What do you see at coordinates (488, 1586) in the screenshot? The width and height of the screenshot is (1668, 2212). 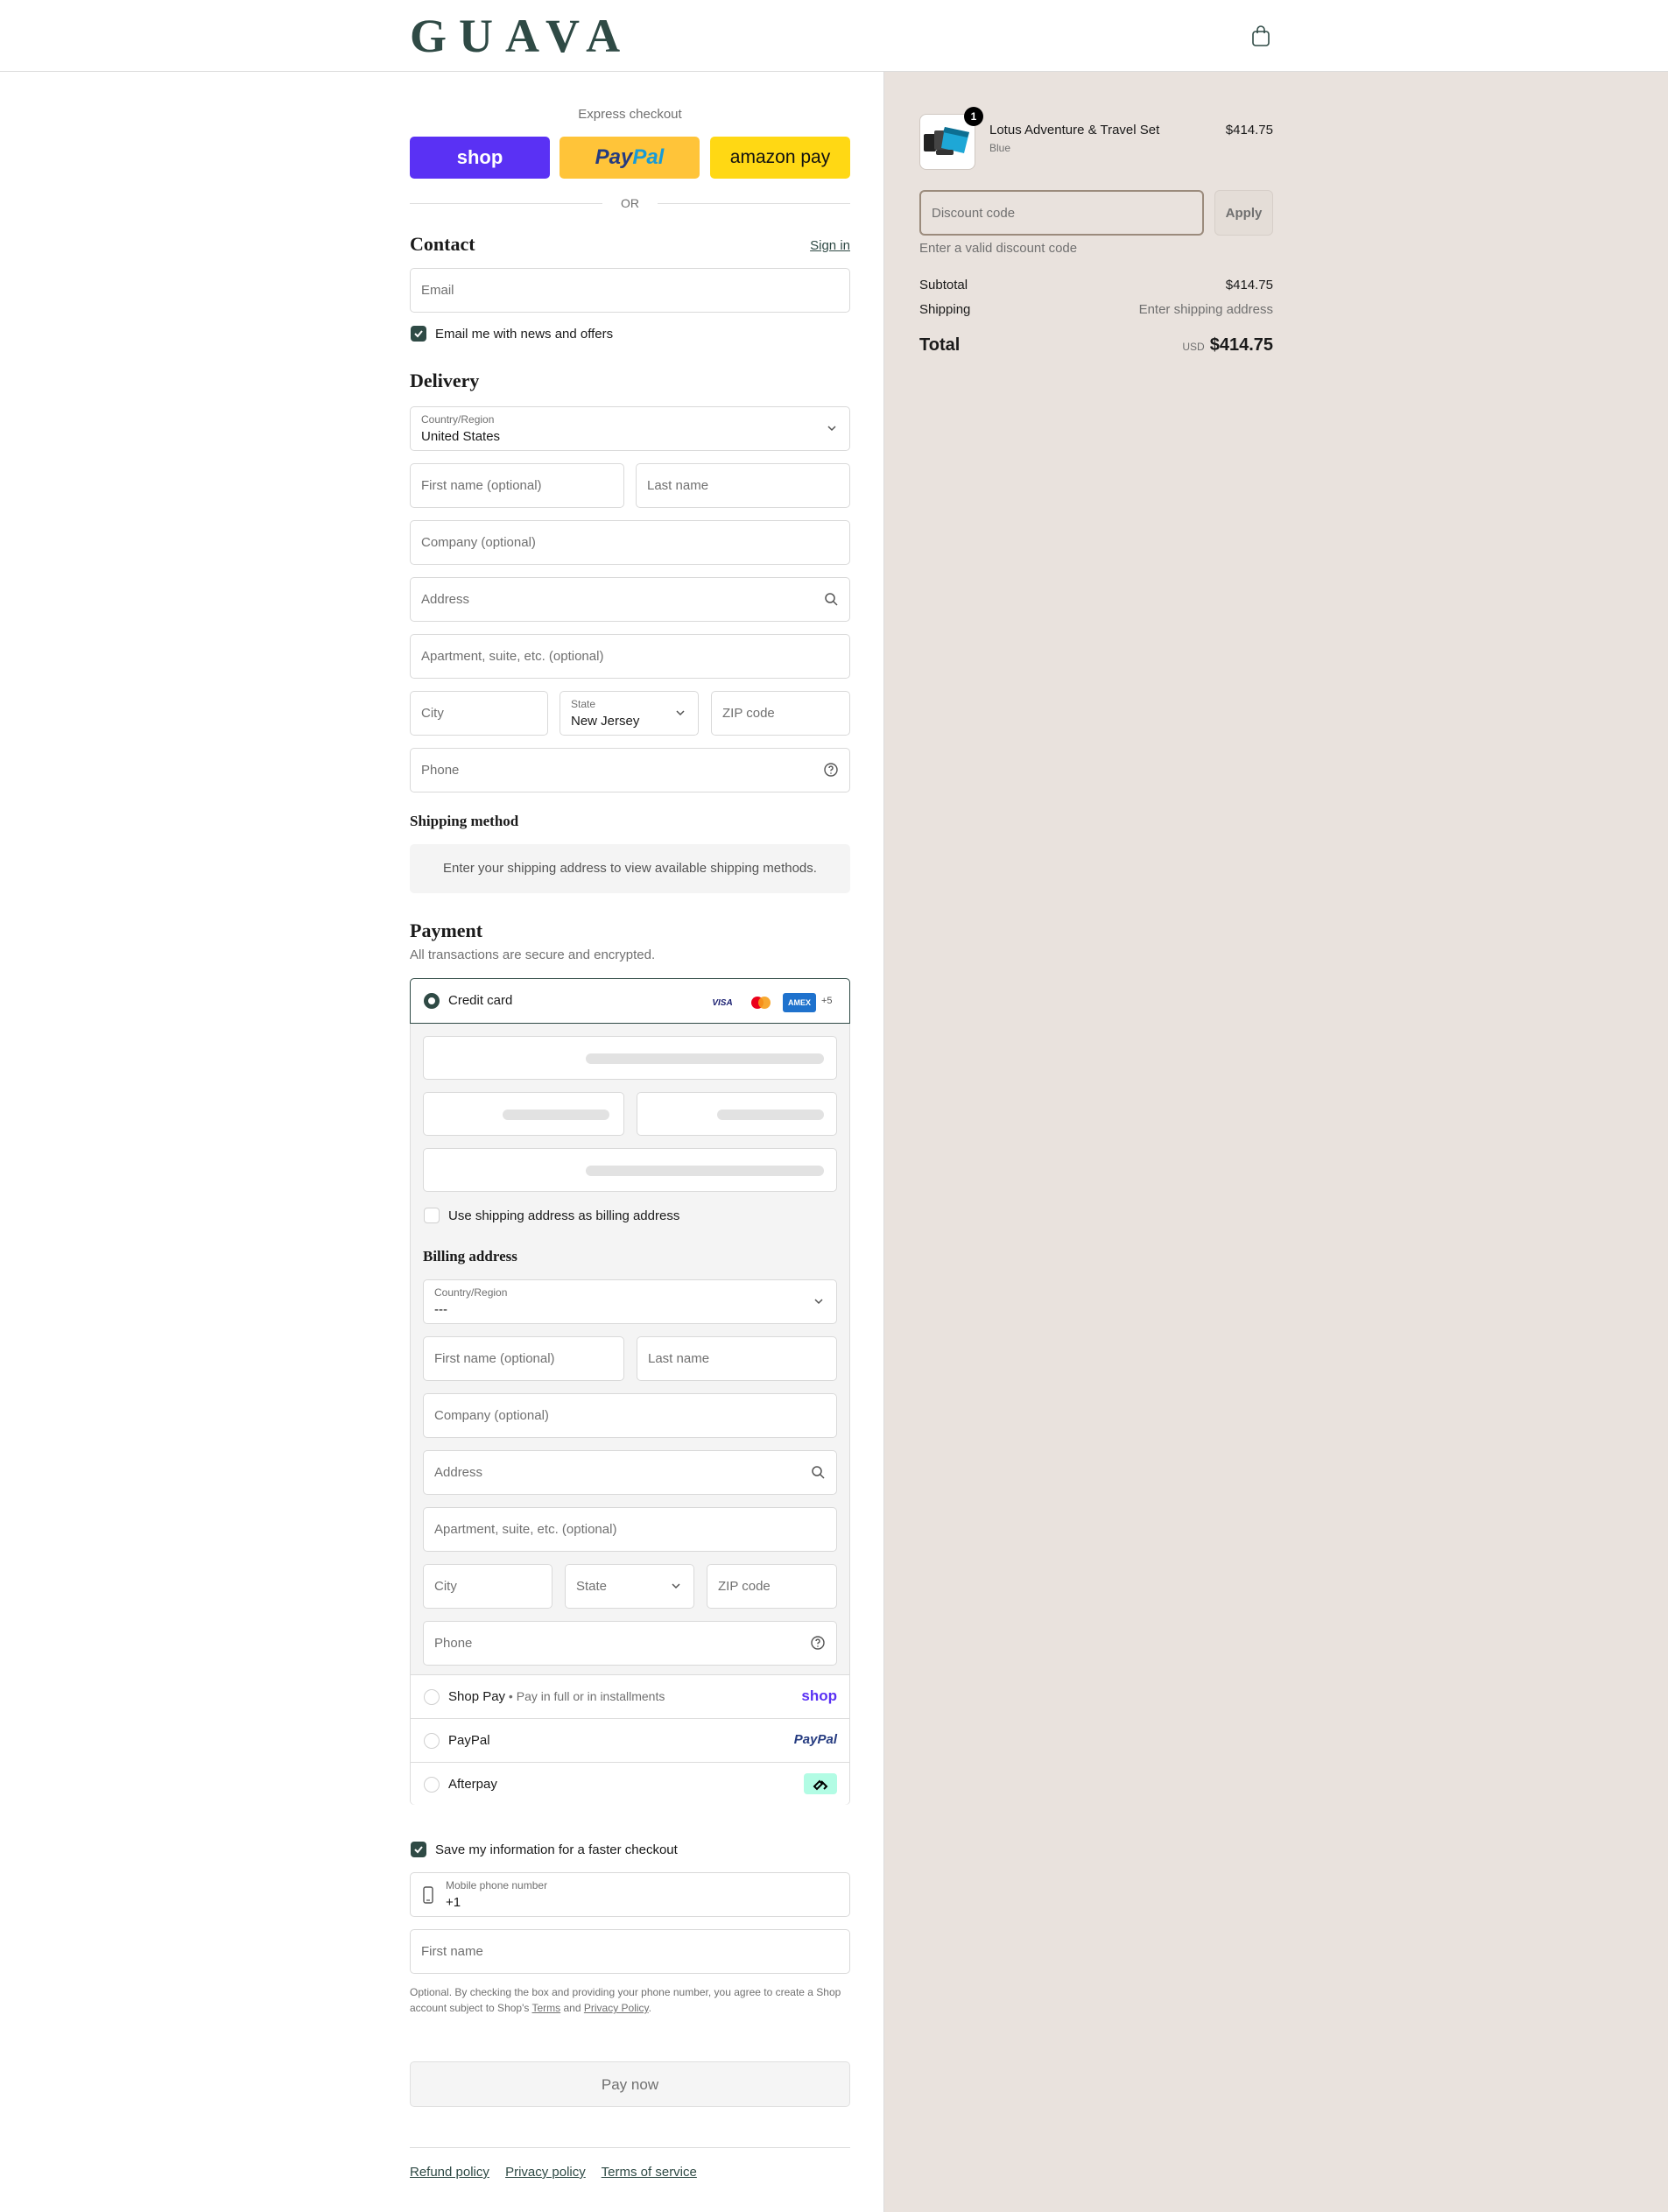 I see `billing-city-field: City` at bounding box center [488, 1586].